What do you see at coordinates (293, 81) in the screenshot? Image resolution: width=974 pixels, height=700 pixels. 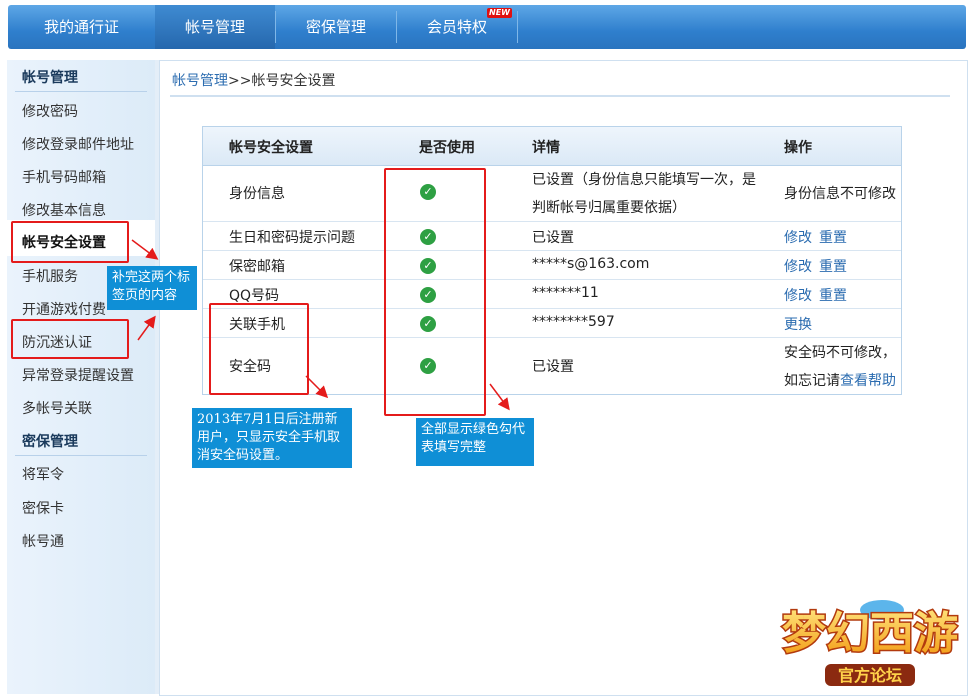 I see `breadcrumb-current: 帐号安全设置` at bounding box center [293, 81].